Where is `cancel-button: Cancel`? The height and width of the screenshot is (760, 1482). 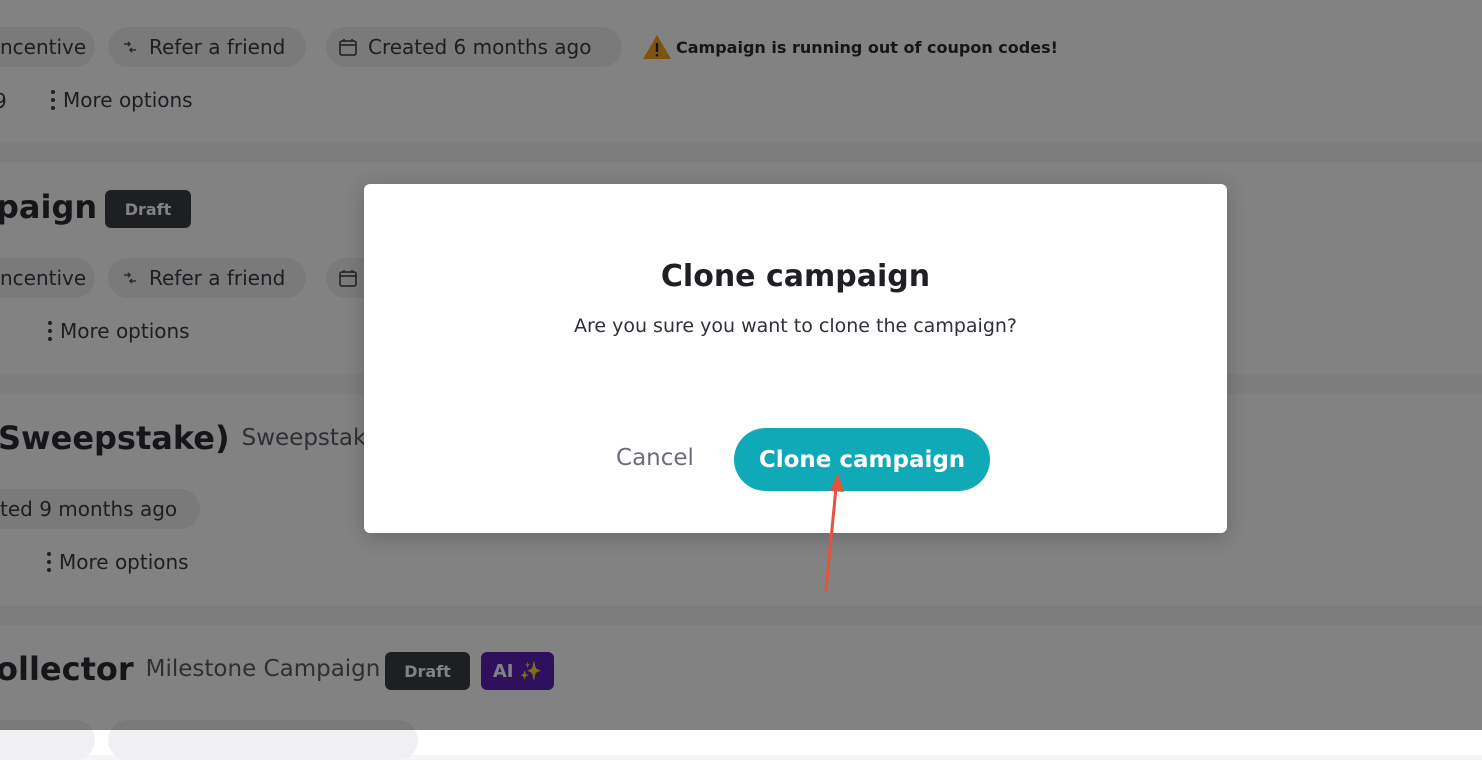
cancel-button: Cancel is located at coordinates (655, 458).